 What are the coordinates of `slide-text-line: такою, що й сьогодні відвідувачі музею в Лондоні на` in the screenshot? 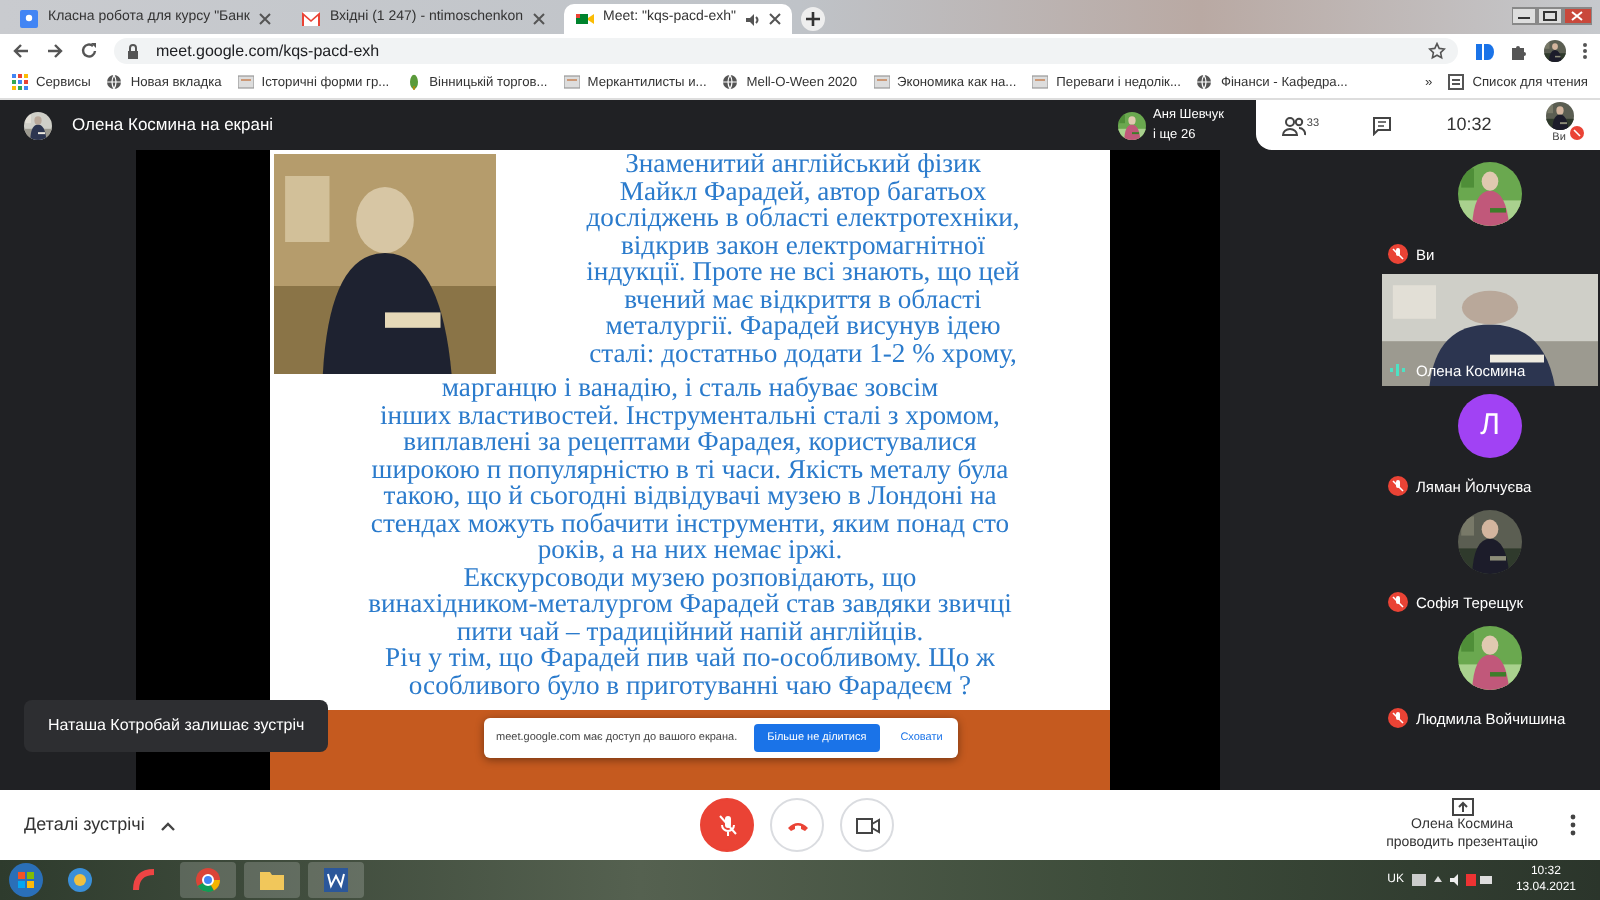 It's located at (690, 495).